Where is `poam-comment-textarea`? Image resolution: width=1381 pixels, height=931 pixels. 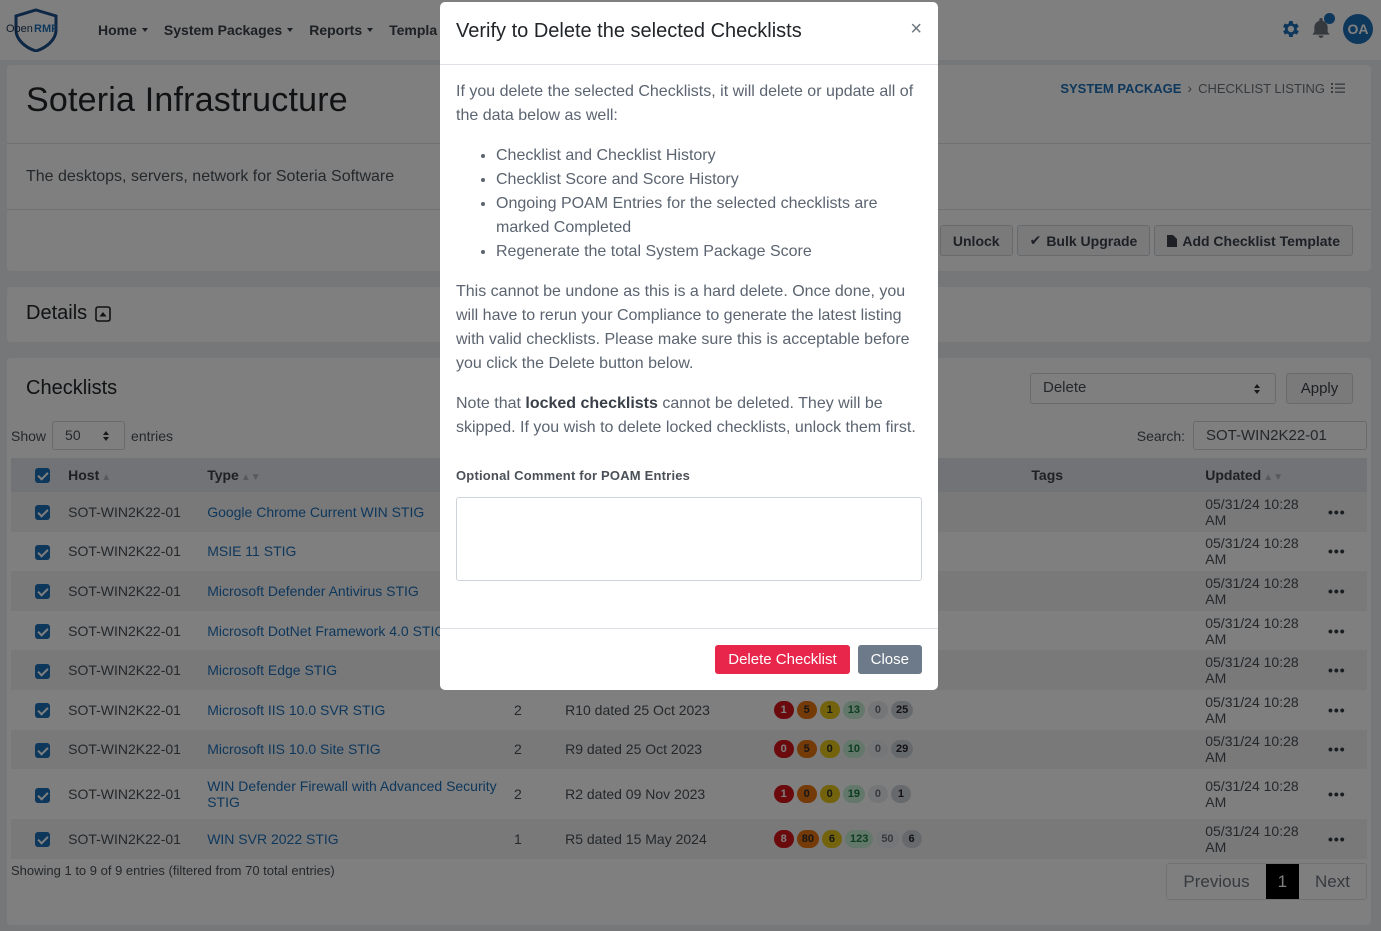
poam-comment-textarea is located at coordinates (689, 539).